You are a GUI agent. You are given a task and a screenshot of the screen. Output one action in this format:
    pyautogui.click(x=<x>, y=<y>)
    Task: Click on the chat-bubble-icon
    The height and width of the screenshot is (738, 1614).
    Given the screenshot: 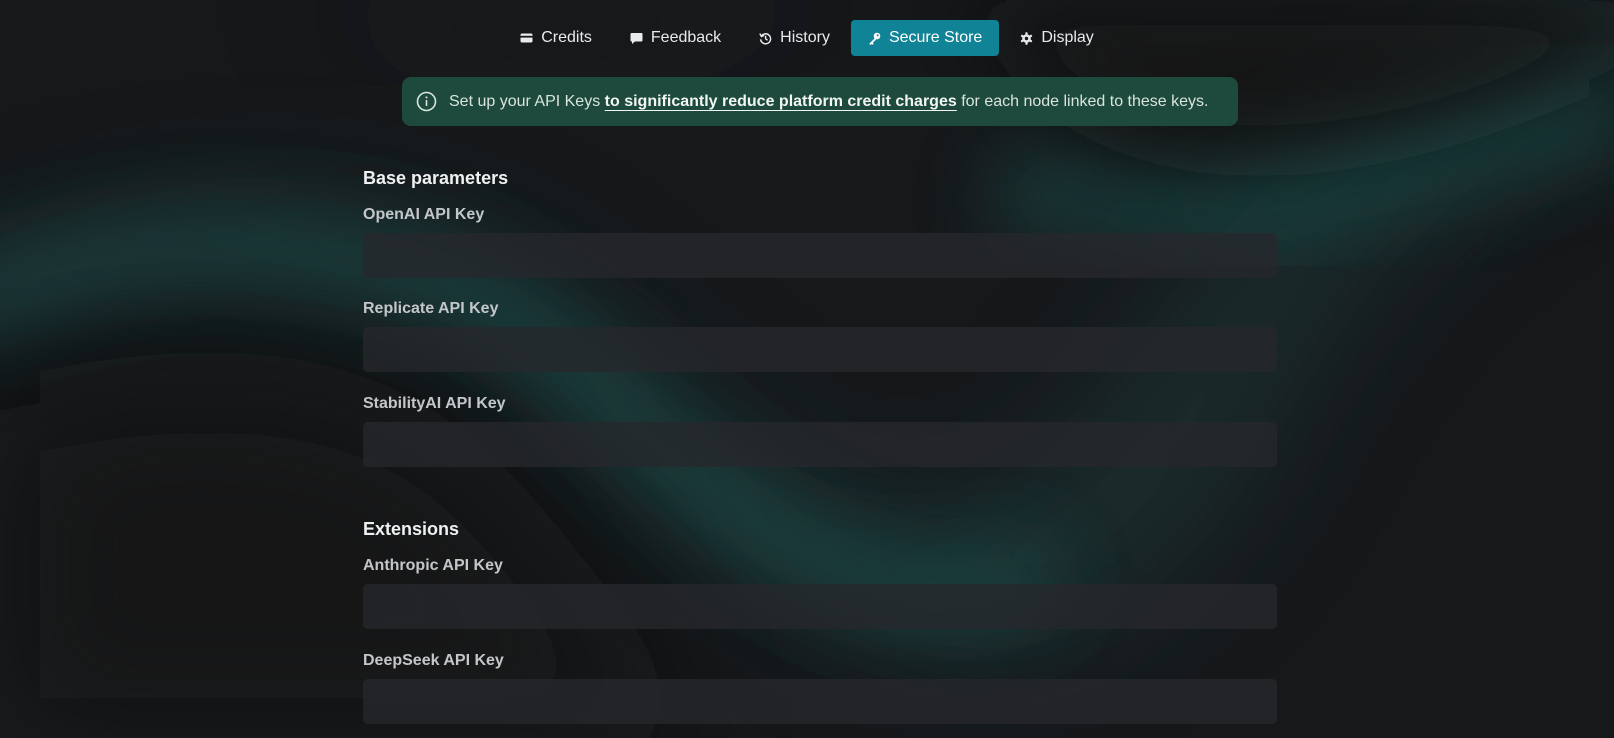 What is the action you would take?
    pyautogui.click(x=636, y=38)
    